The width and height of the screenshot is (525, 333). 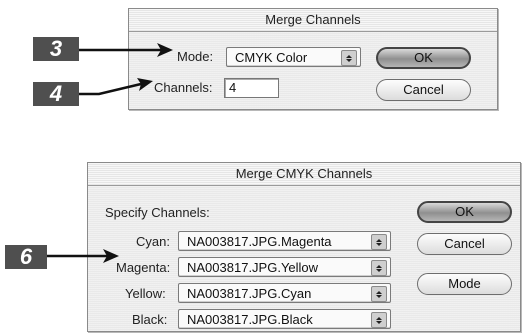 I want to click on step-6-arrow-icon, so click(x=83, y=256).